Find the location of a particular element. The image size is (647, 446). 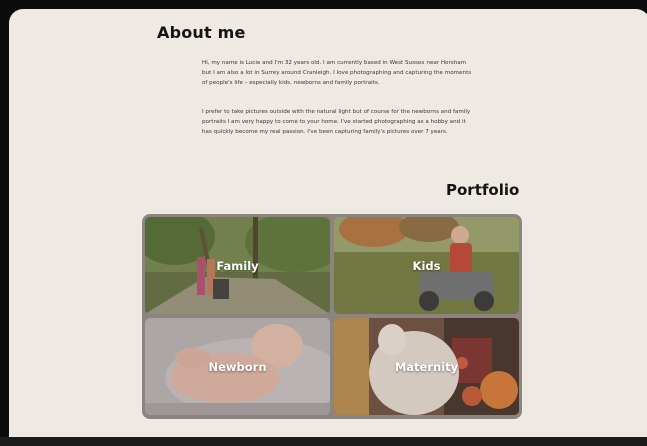

portfolio-tile-kids: Kids is located at coordinates (426, 265).